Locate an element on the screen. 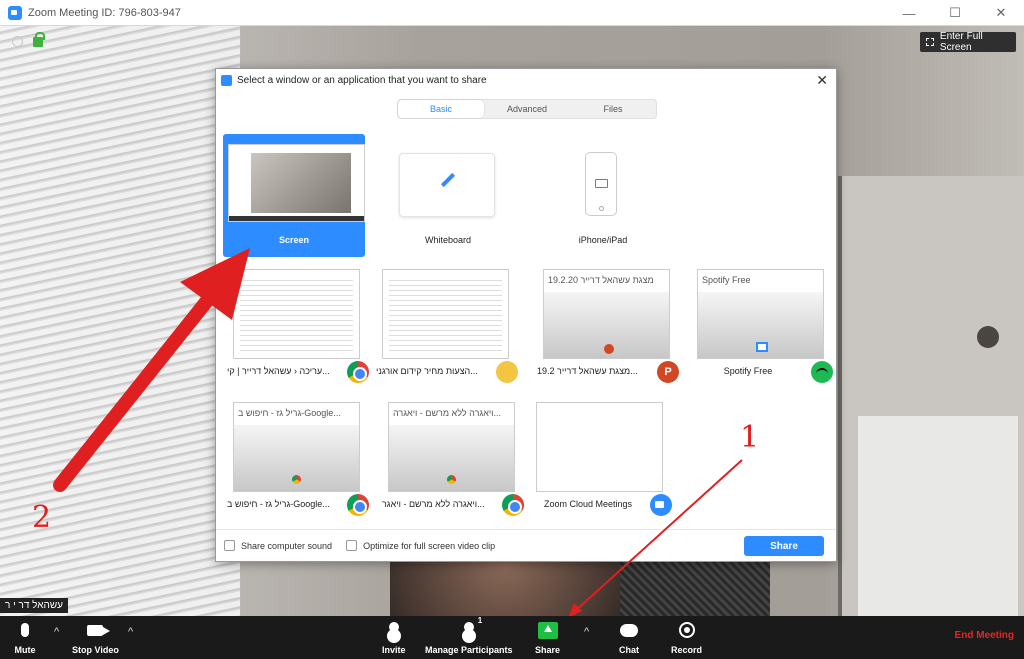  checkbox-label: Share computer sound is located at coordinates (287, 545).